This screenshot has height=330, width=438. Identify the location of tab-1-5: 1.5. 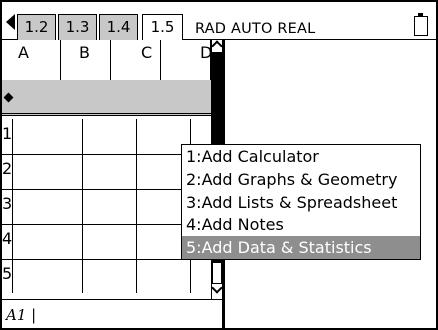
(162, 27).